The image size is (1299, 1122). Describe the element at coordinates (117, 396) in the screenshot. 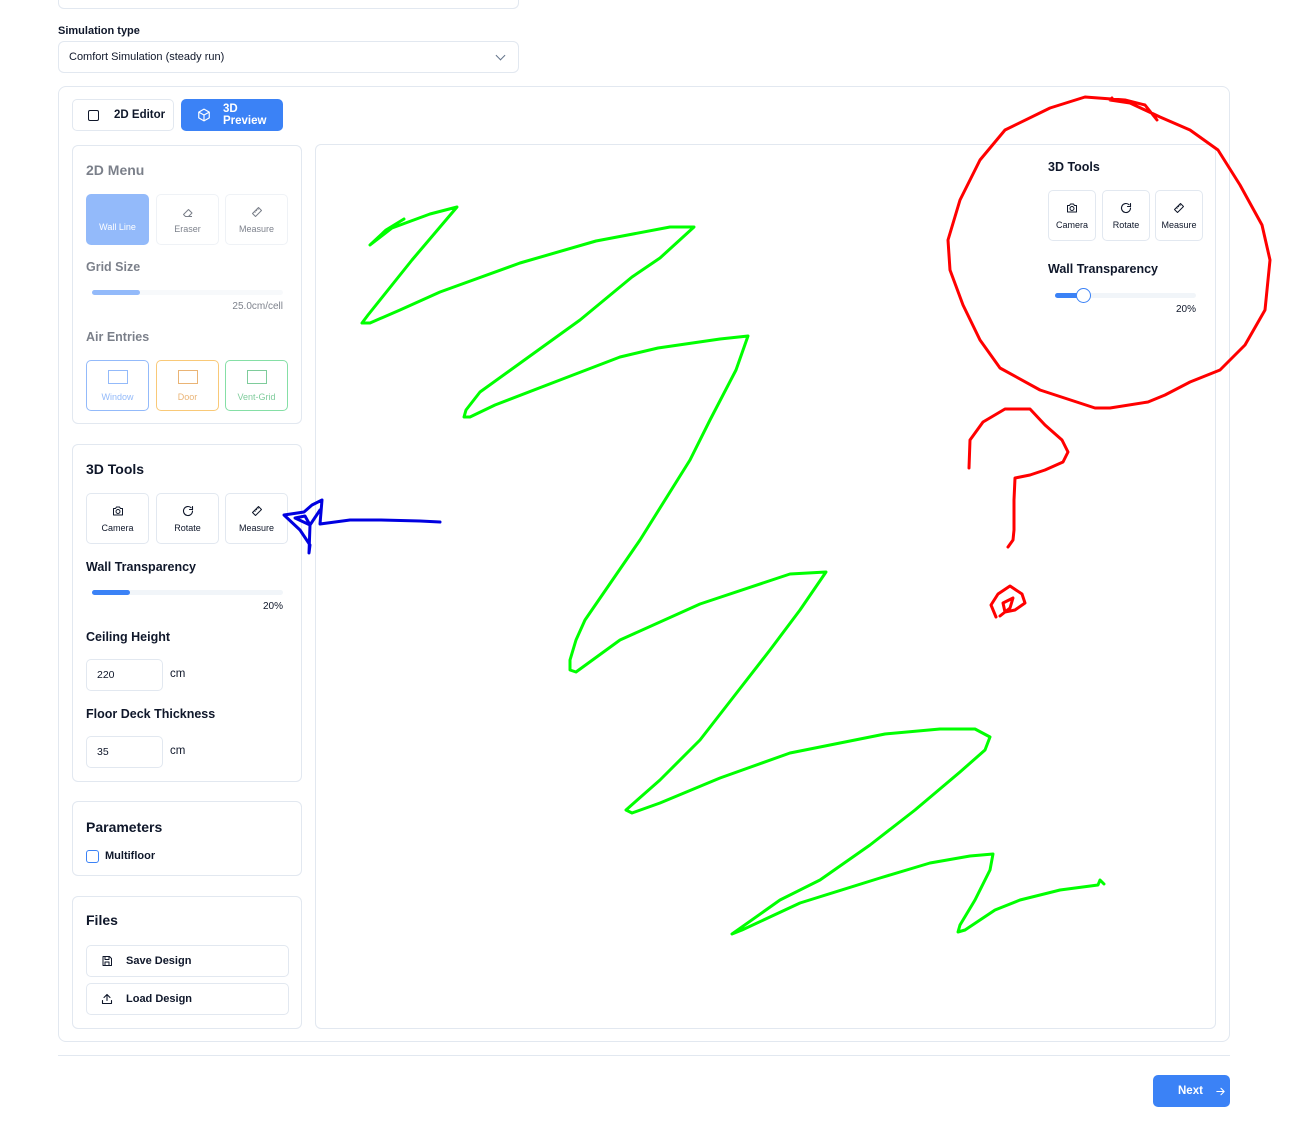

I see `window-entry-label: Window` at that location.